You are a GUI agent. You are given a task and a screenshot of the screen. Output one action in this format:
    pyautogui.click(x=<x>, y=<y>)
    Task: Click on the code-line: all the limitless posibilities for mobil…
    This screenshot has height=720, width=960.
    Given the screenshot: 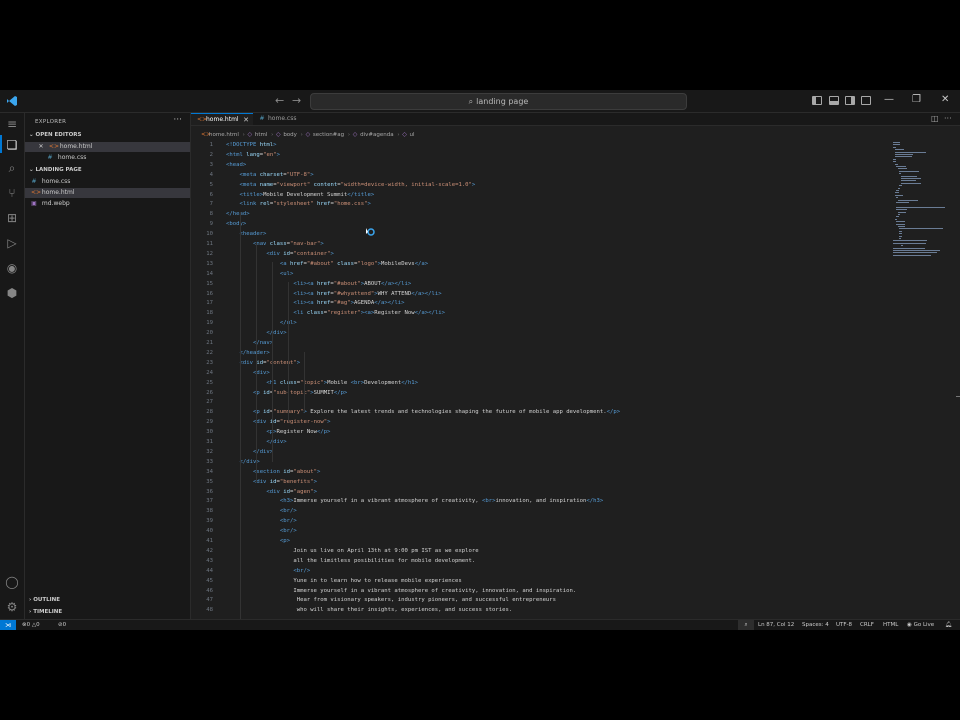 What is the action you would take?
    pyautogui.click(x=350, y=561)
    